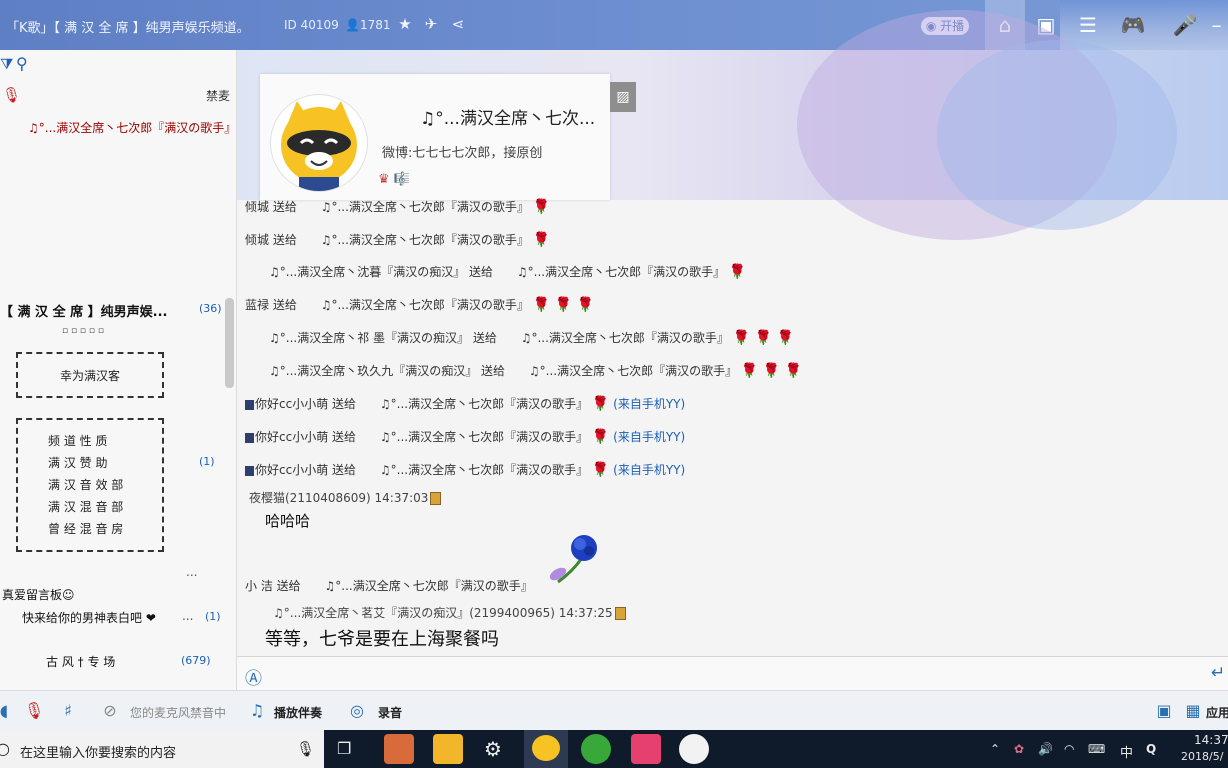 The width and height of the screenshot is (1228, 768). What do you see at coordinates (1126, 751) in the screenshot?
I see `ime-indicator: 中` at bounding box center [1126, 751].